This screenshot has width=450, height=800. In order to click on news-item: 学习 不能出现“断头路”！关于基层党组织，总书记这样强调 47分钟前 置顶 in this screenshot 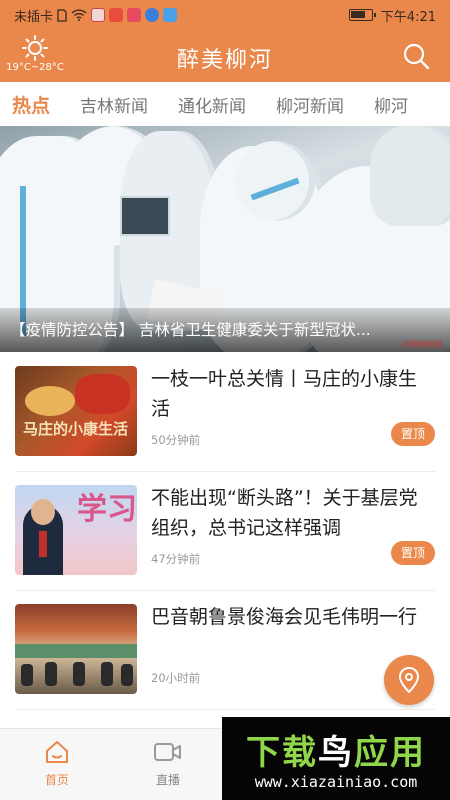, I will do `click(225, 532)`.